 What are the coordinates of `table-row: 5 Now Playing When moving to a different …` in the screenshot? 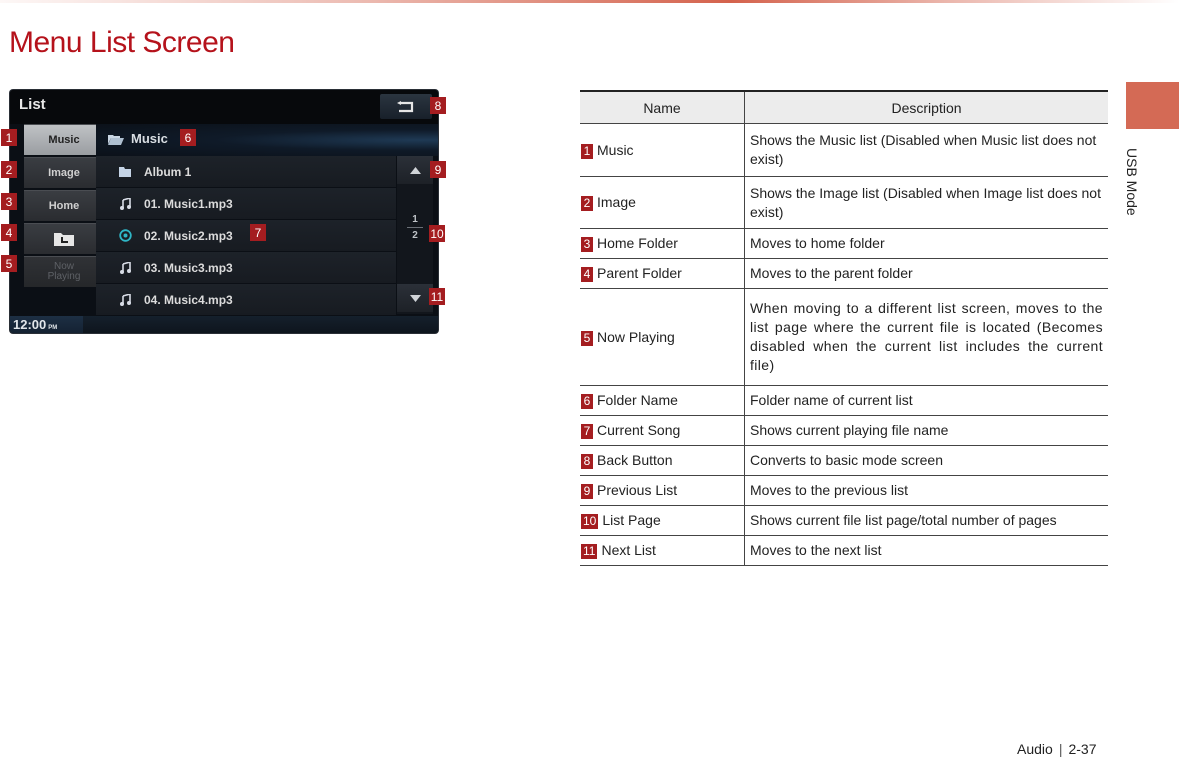 It's located at (844, 337).